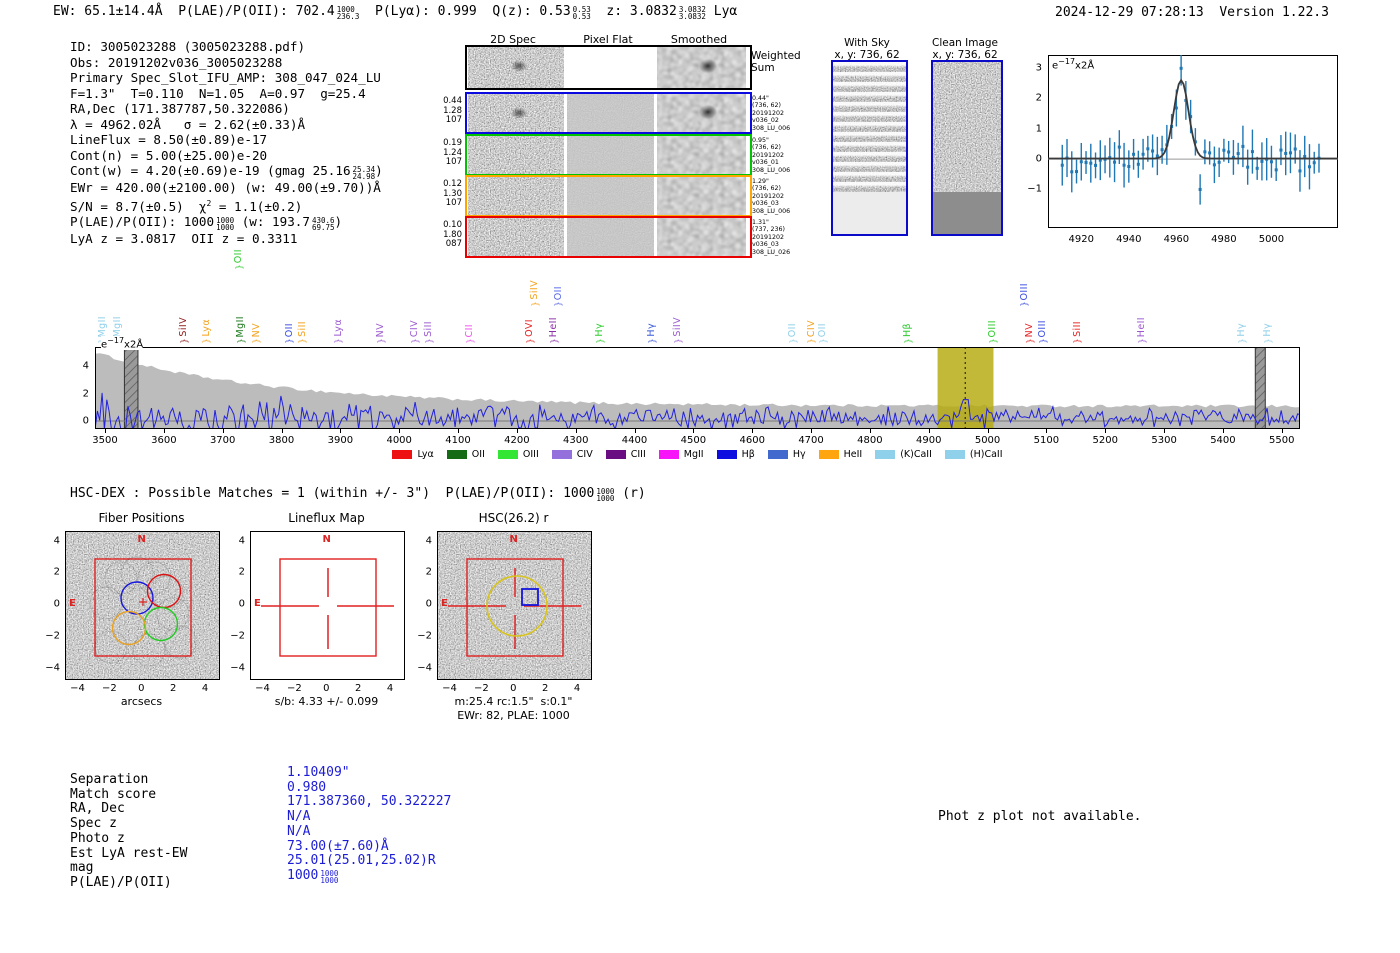 Image resolution: width=1400 pixels, height=953 pixels. Describe the element at coordinates (184, 239) in the screenshot. I see `info-line: LyA z = 3.0817 OII z = 0.3311` at that location.